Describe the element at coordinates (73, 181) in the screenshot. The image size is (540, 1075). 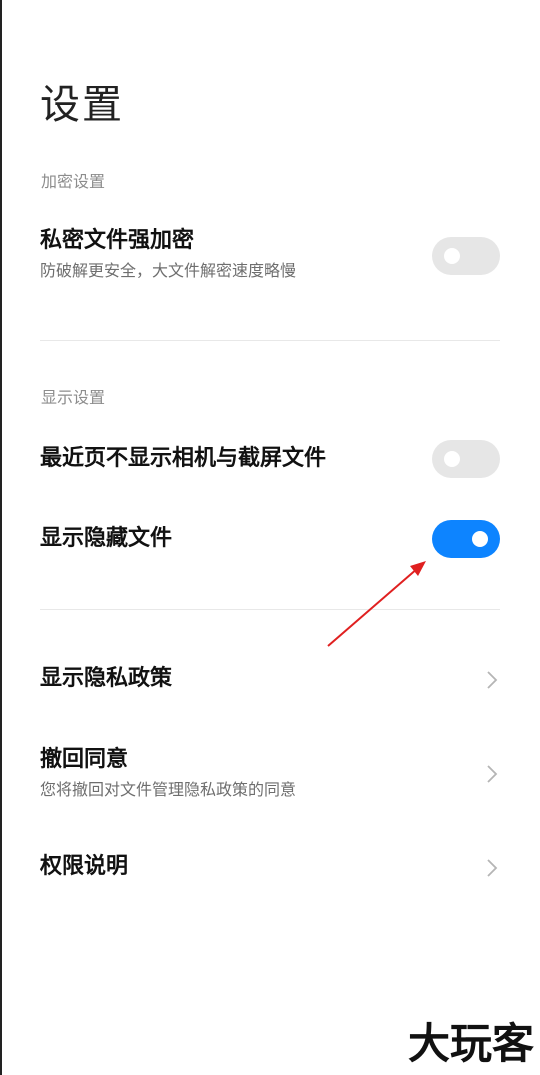
I see `section-label-encryption: 加密设置` at that location.